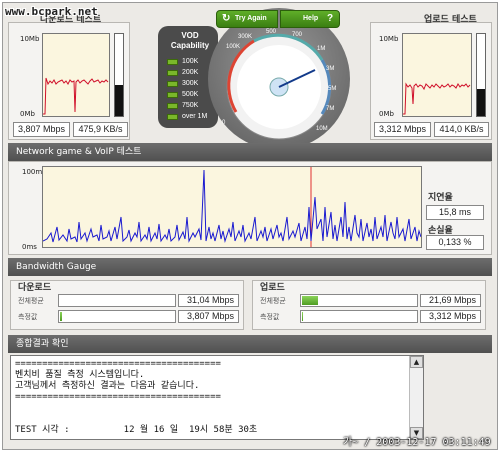 This screenshot has width=500, height=452. I want to click on download-speed-value: 3,807 Mbps, so click(41, 129).